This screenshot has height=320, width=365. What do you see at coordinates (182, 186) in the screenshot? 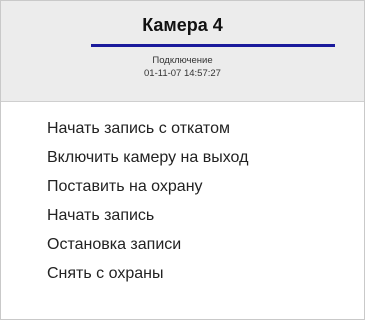
I see `menu-item-arm: Поставить на охрану` at bounding box center [182, 186].